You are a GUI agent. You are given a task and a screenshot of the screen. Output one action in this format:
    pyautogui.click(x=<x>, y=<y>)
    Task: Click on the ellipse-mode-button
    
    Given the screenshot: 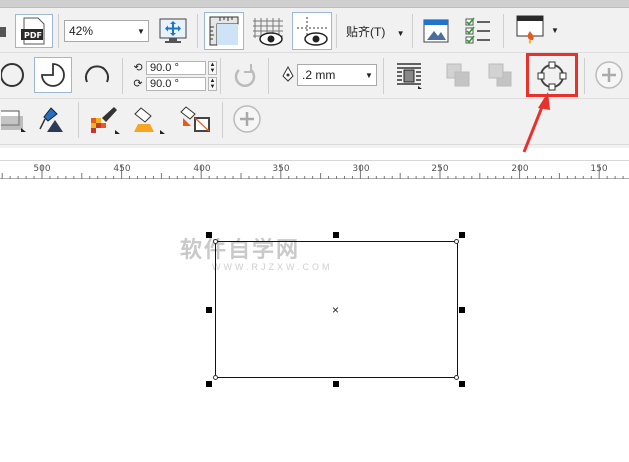 What is the action you would take?
    pyautogui.click(x=14, y=75)
    